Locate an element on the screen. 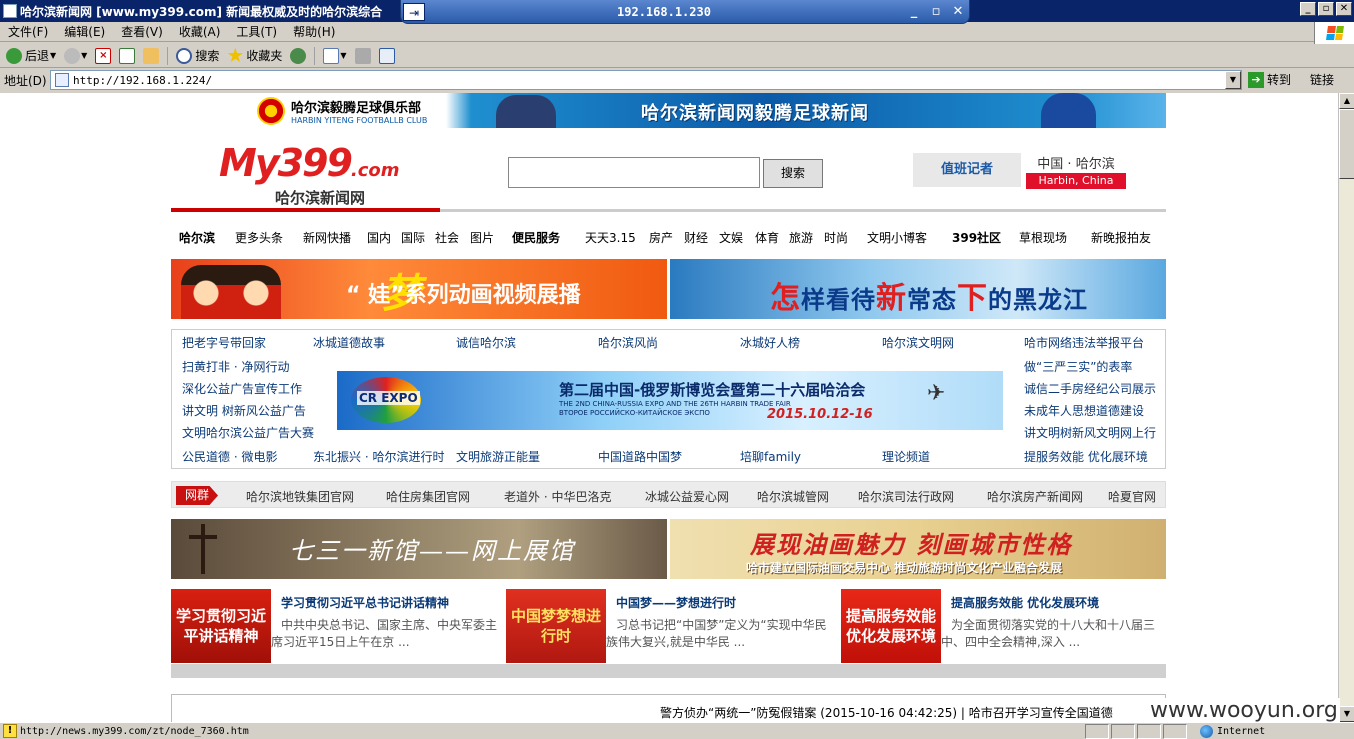  nav-travel: 旅游 is located at coordinates (801, 237).